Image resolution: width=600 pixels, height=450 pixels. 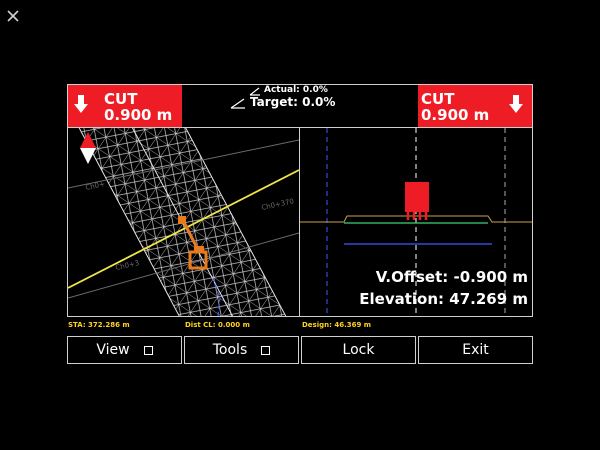 I want to click on cut-left-label: CUT, so click(x=121, y=99).